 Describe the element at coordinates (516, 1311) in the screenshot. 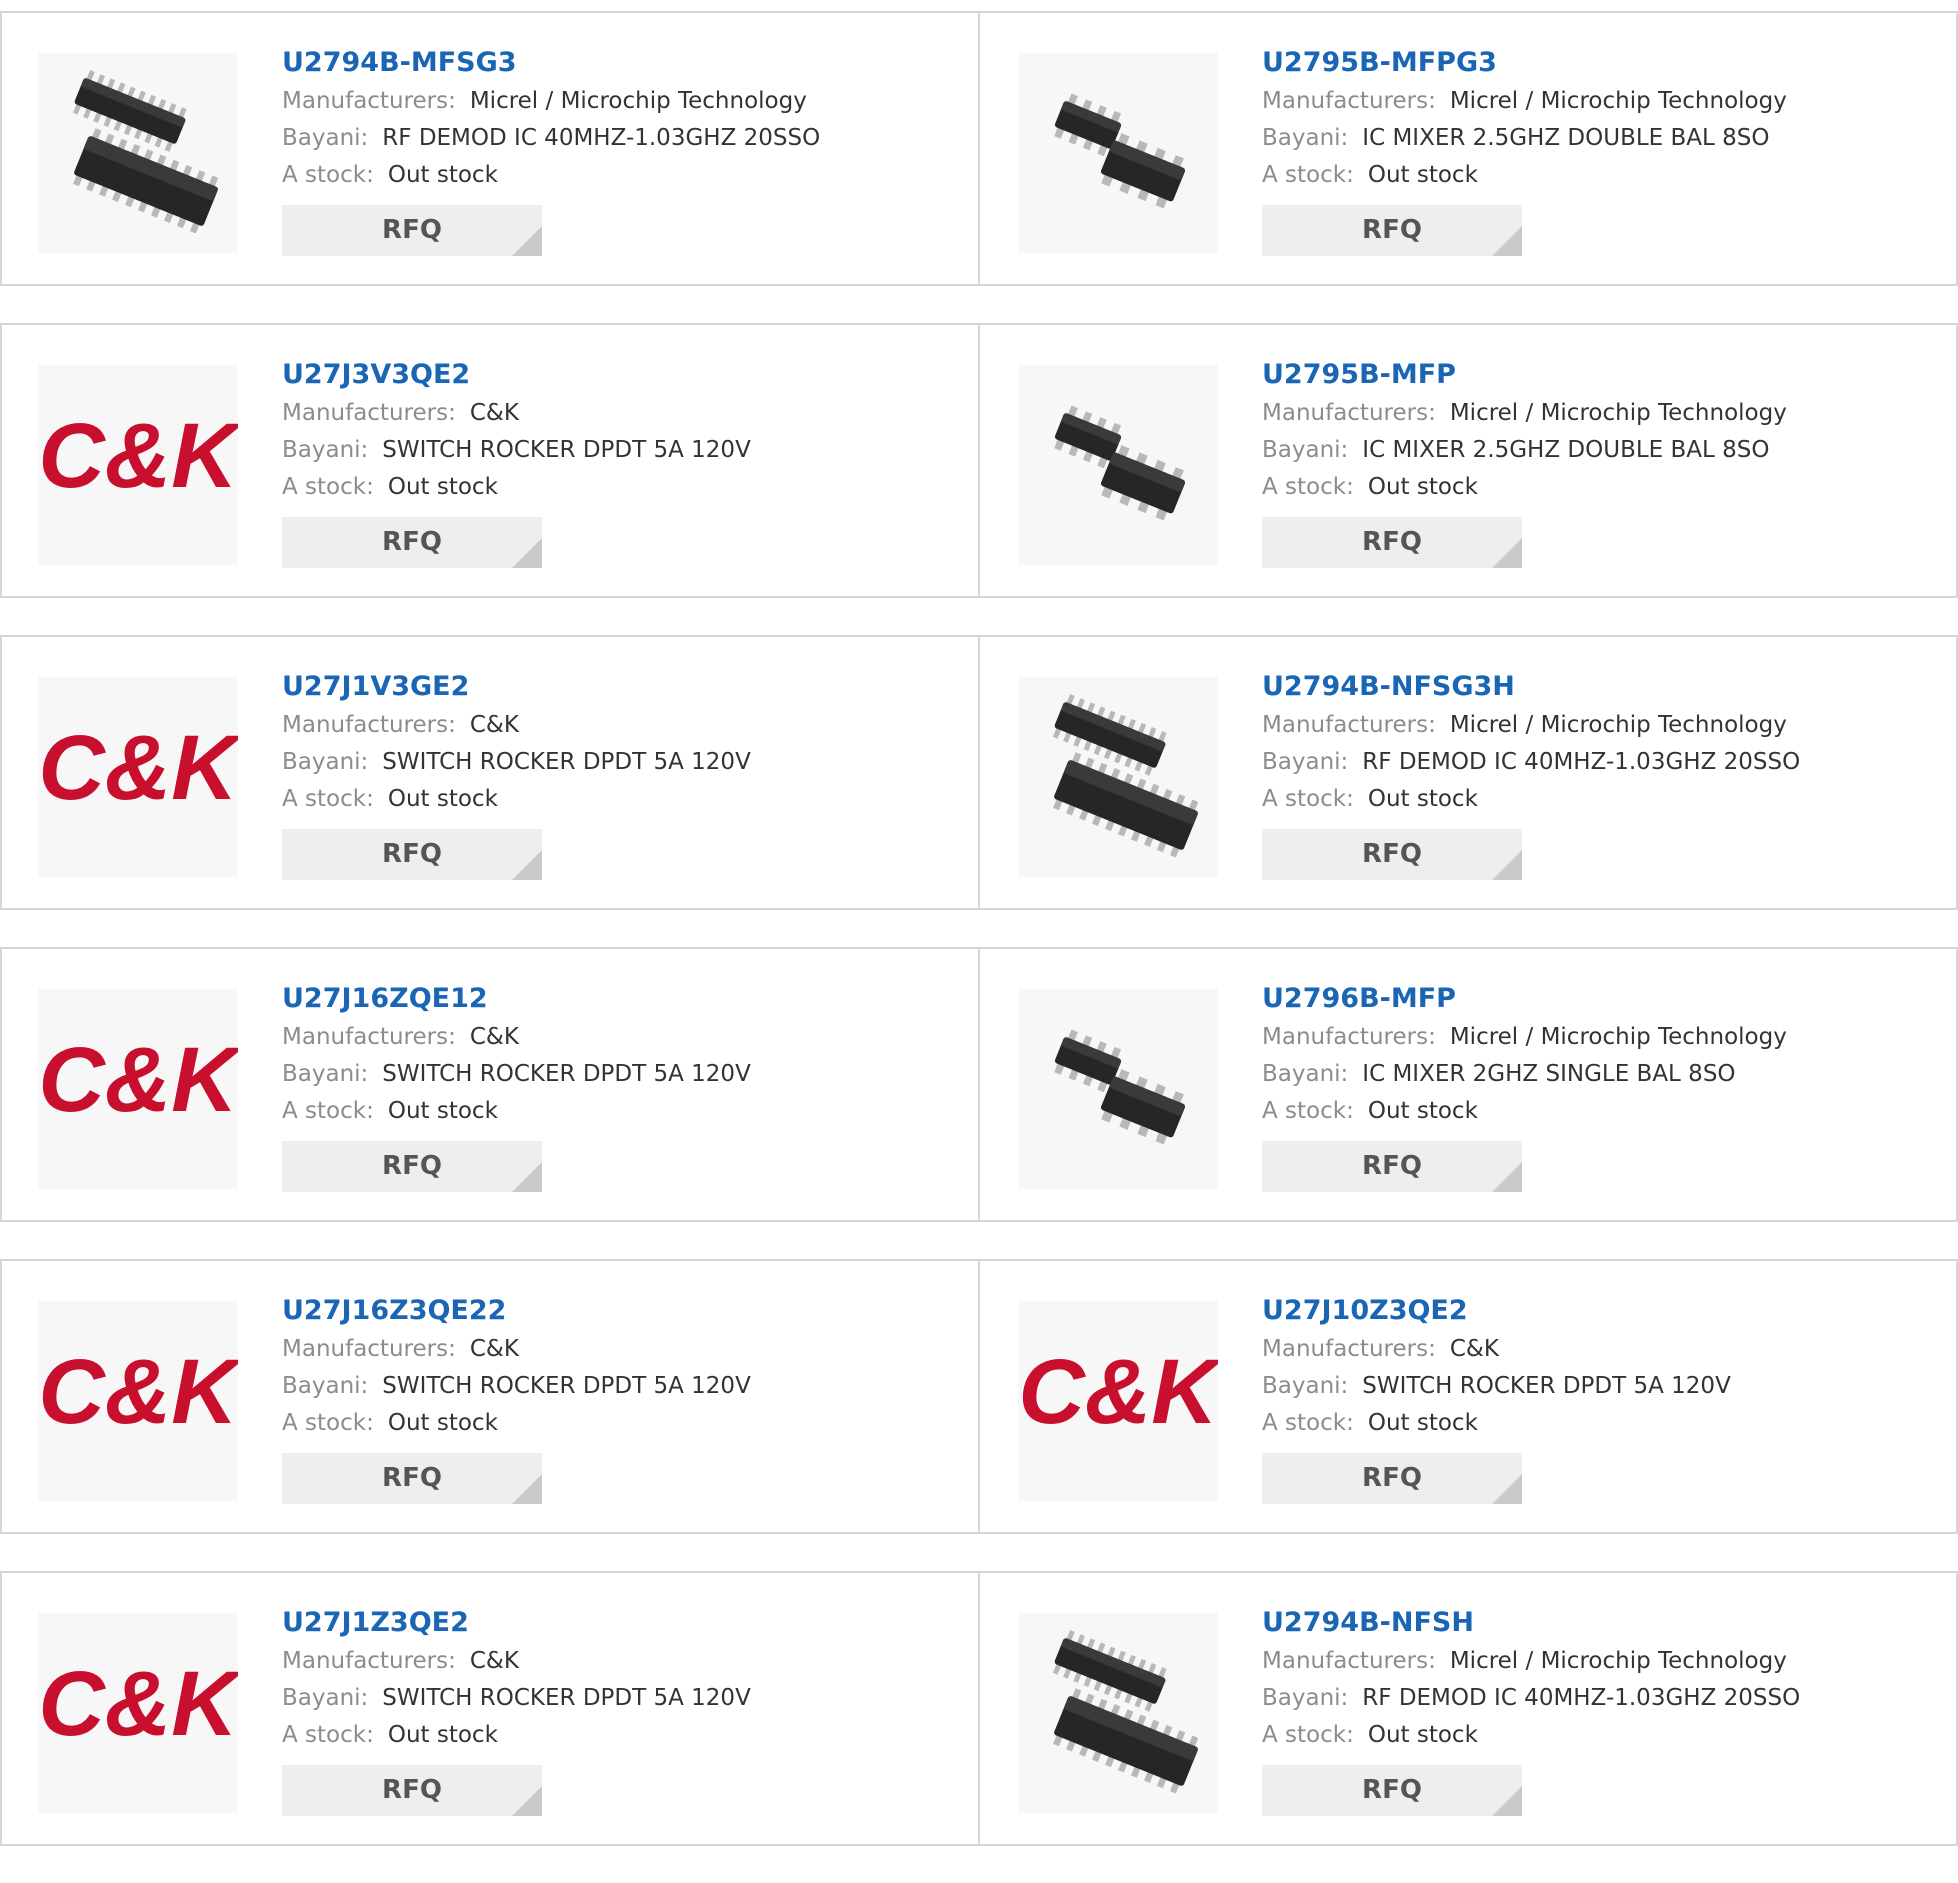

I see `part-number-link: U27J16Z3QE22` at that location.